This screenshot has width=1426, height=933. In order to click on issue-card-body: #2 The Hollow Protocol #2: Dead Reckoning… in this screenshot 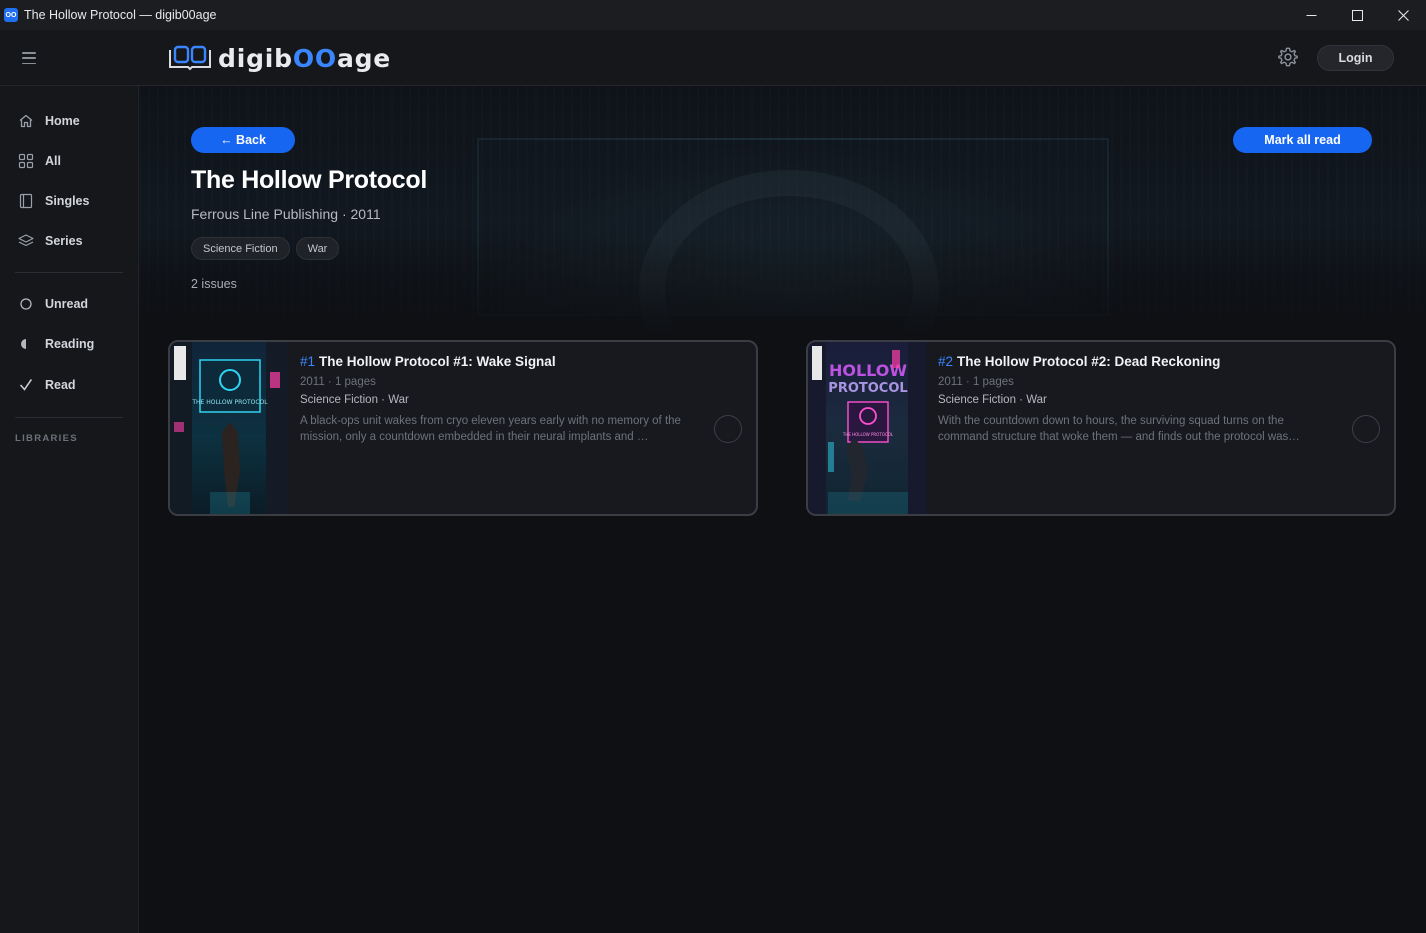, I will do `click(1138, 399)`.